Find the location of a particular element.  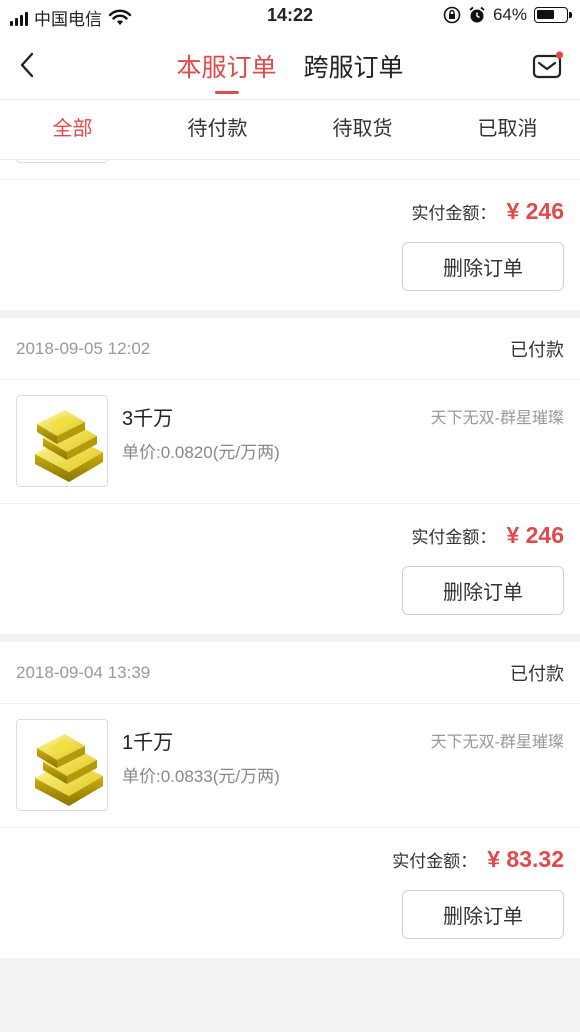

status-filter-tabs: 全部 待付款 待取货 已取消 is located at coordinates (290, 130).